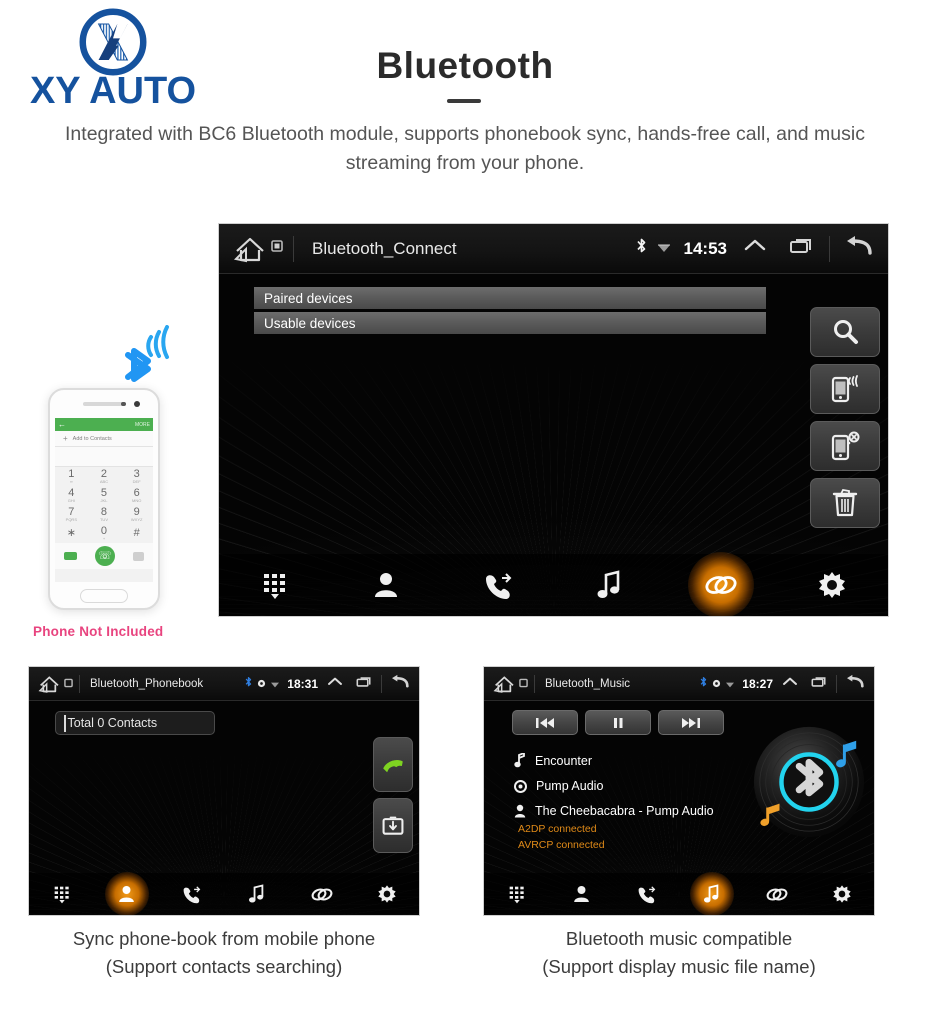  What do you see at coordinates (62, 424) in the screenshot?
I see `phone-back-icon: ←` at bounding box center [62, 424].